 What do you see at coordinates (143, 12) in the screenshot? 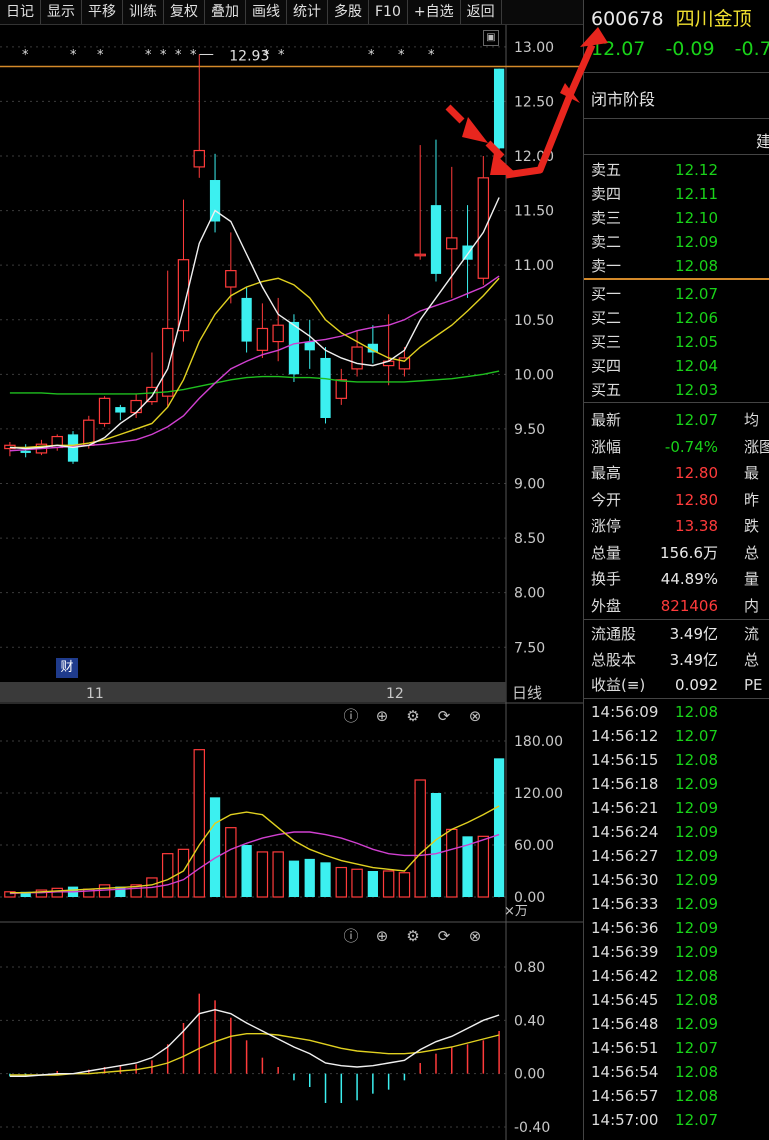
I see `toolbar-button-3: 训练` at bounding box center [143, 12].